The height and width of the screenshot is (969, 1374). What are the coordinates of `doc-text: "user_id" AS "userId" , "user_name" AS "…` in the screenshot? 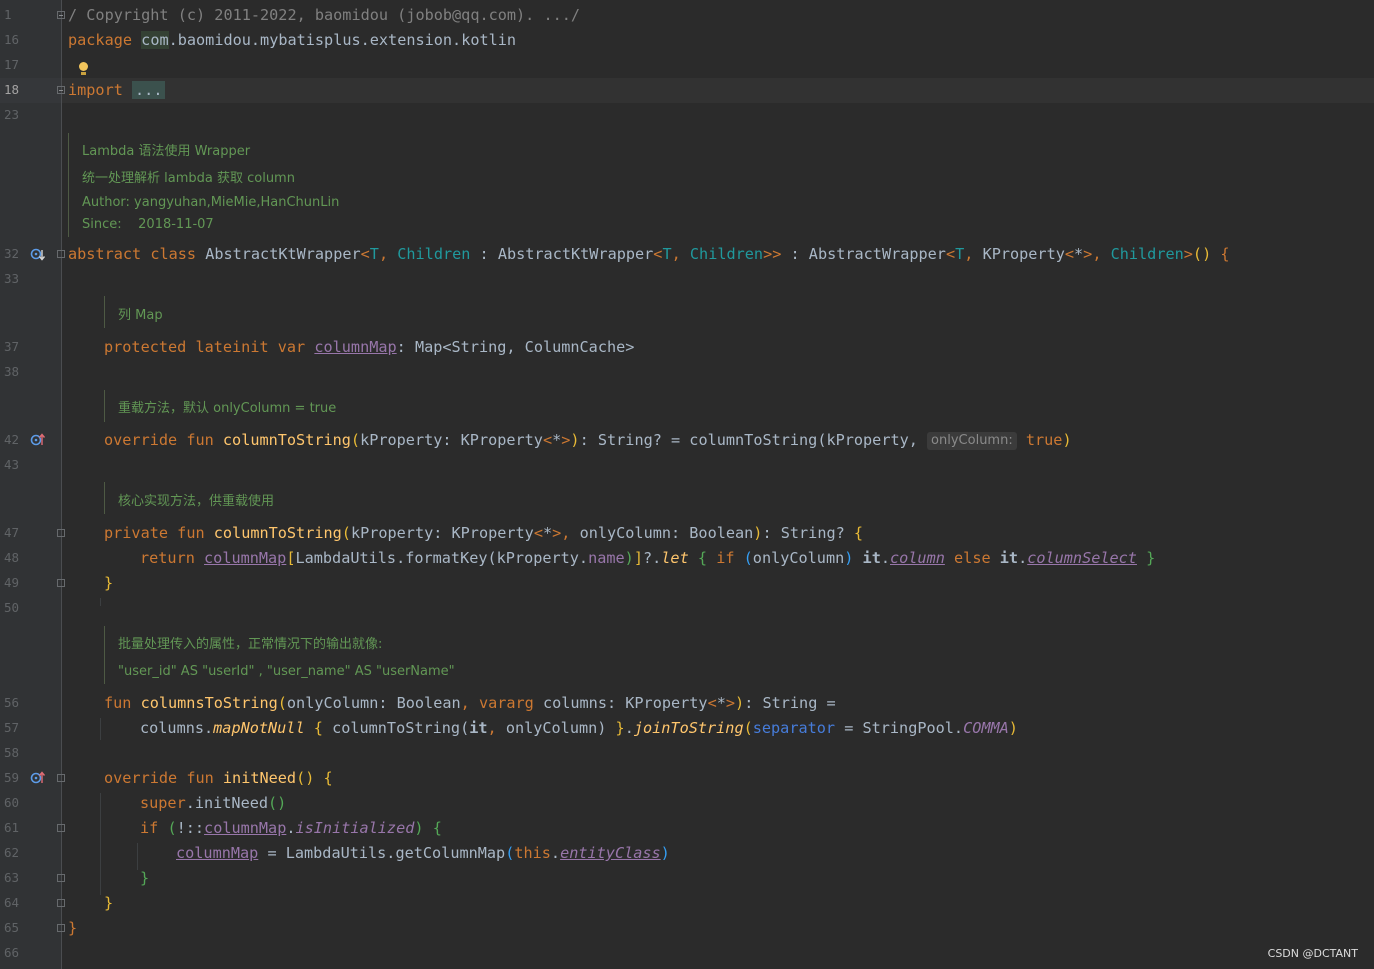 It's located at (286, 671).